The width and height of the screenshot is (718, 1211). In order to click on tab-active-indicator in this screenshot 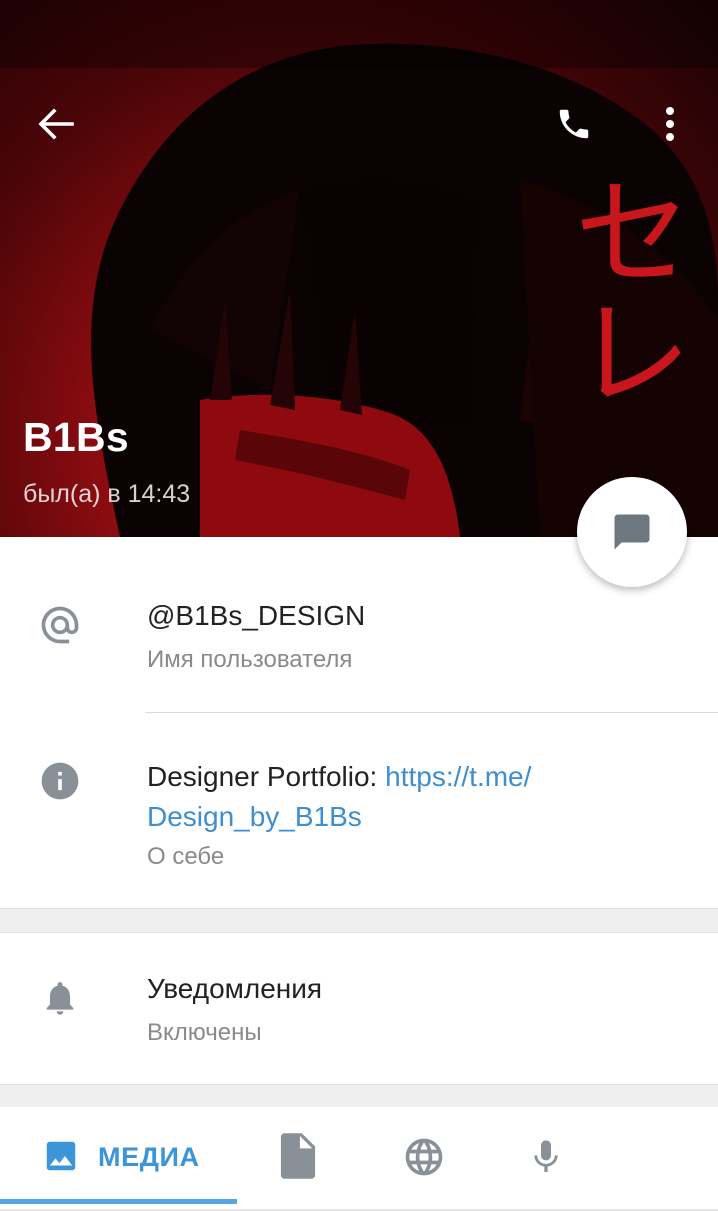, I will do `click(118, 1201)`.